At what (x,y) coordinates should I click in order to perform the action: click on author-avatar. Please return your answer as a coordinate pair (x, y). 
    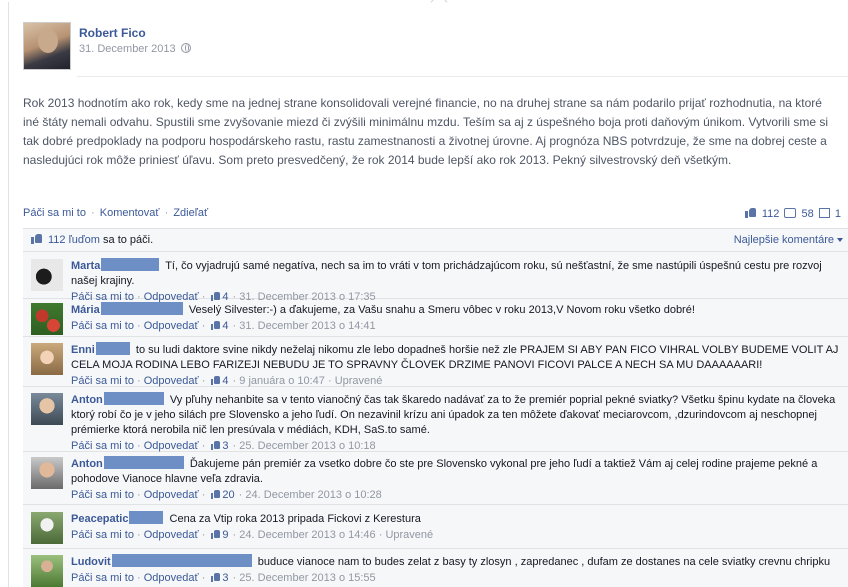
    Looking at the image, I should click on (47, 46).